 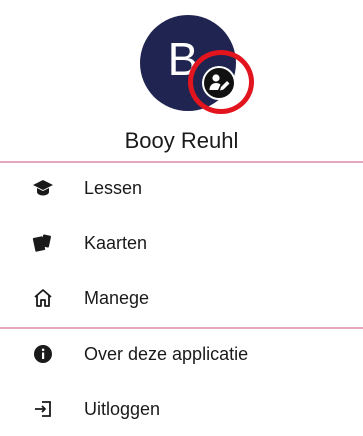 I want to click on menu-item-label: Kaarten, so click(x=116, y=242).